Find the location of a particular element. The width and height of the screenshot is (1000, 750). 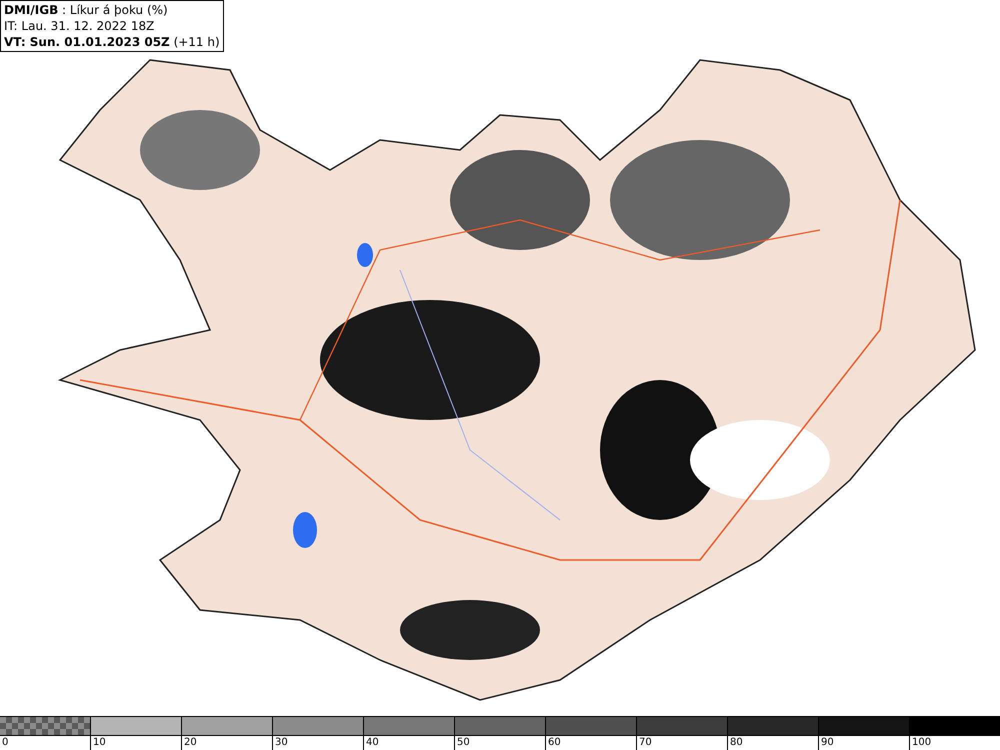

tick-label: 20 is located at coordinates (190, 742).